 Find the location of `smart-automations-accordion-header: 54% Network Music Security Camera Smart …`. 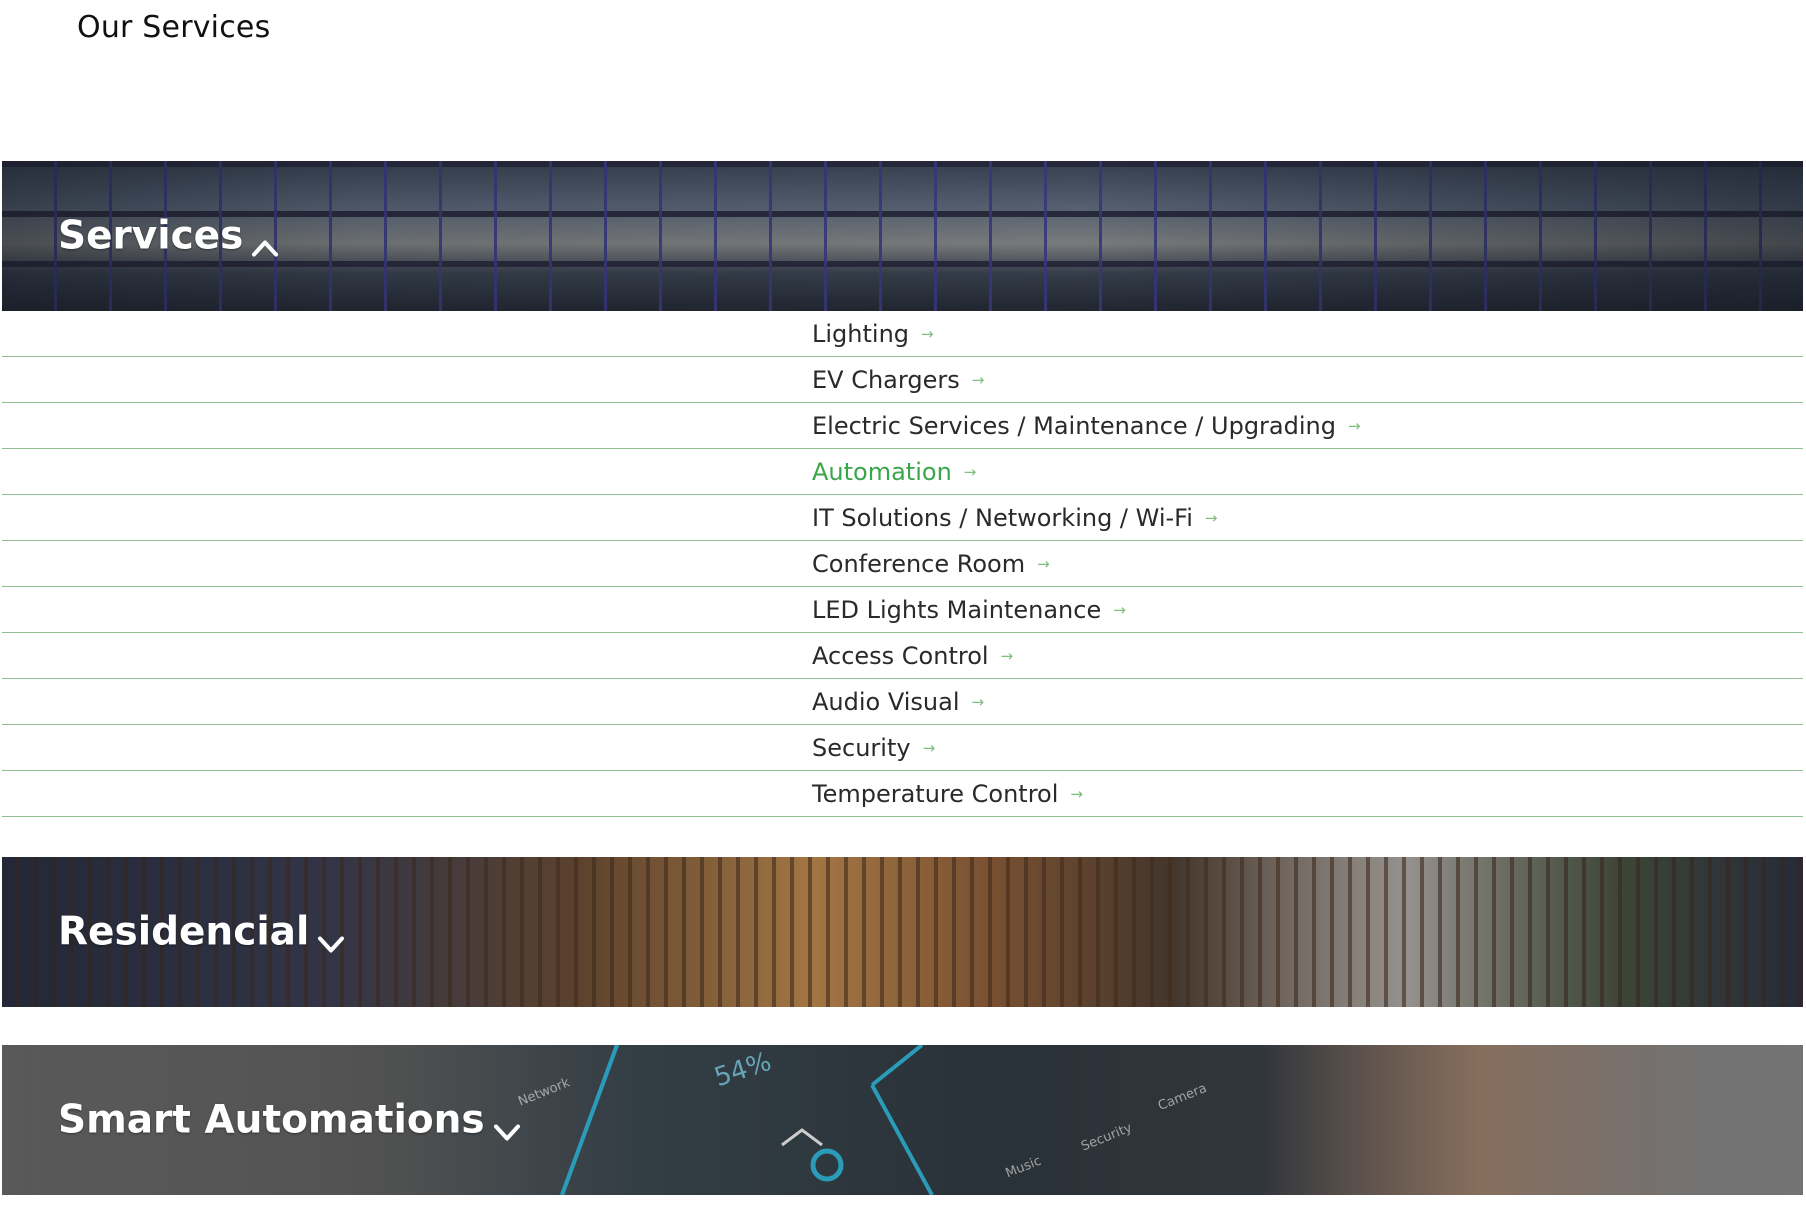

smart-automations-accordion-header: 54% Network Music Security Camera Smart … is located at coordinates (902, 1120).